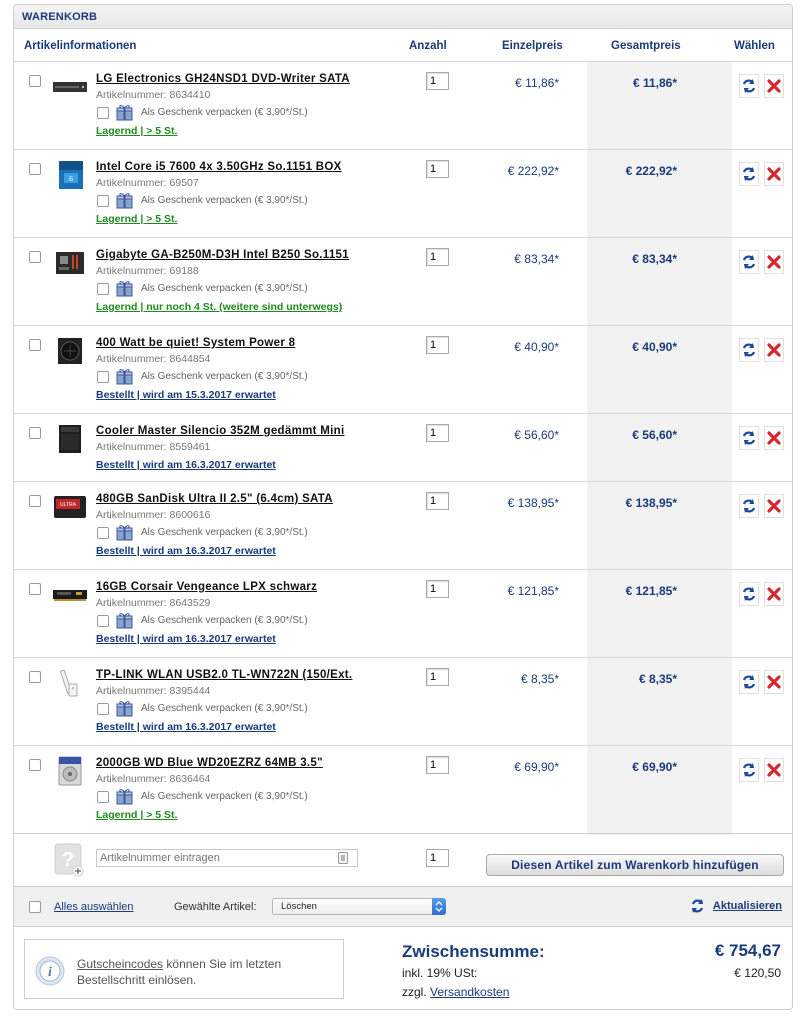  What do you see at coordinates (70, 439) in the screenshot?
I see `pc-case-icon` at bounding box center [70, 439].